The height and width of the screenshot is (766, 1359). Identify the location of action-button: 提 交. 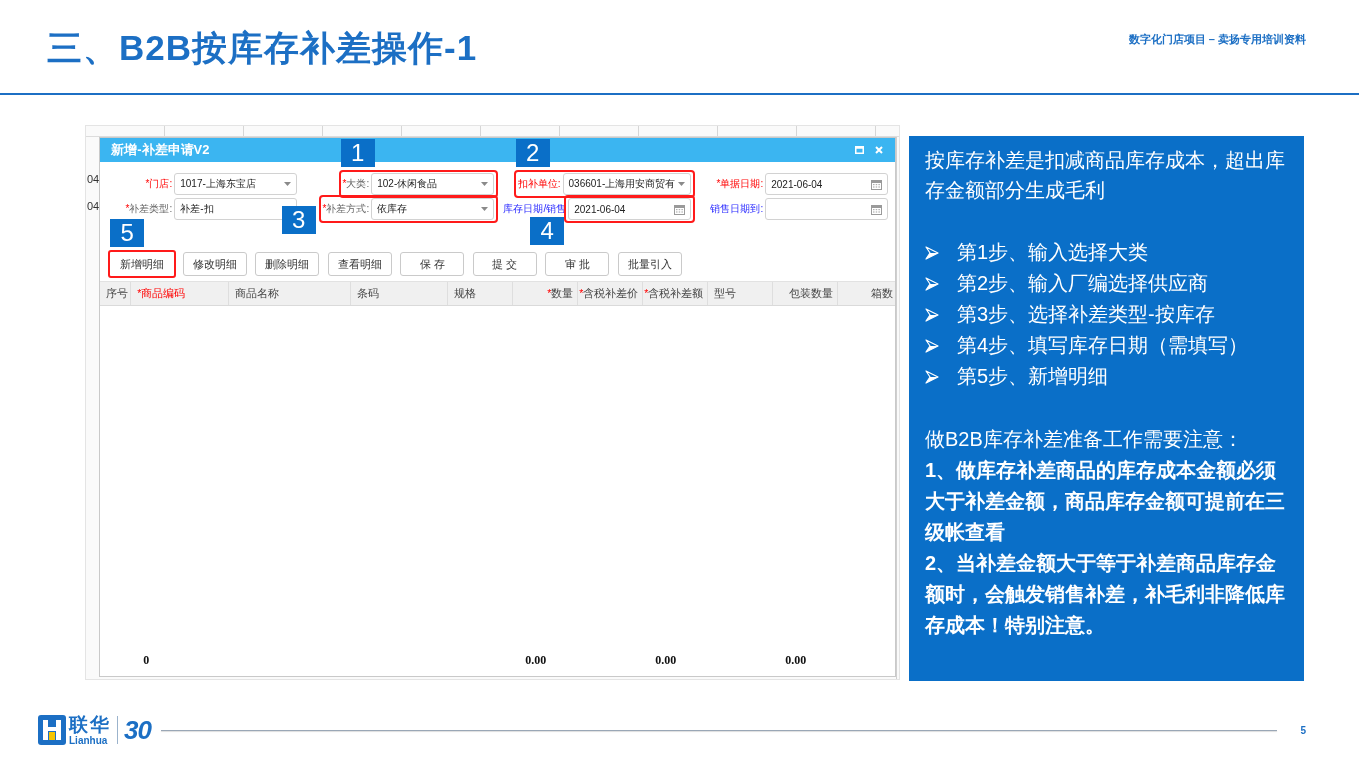
(504, 264).